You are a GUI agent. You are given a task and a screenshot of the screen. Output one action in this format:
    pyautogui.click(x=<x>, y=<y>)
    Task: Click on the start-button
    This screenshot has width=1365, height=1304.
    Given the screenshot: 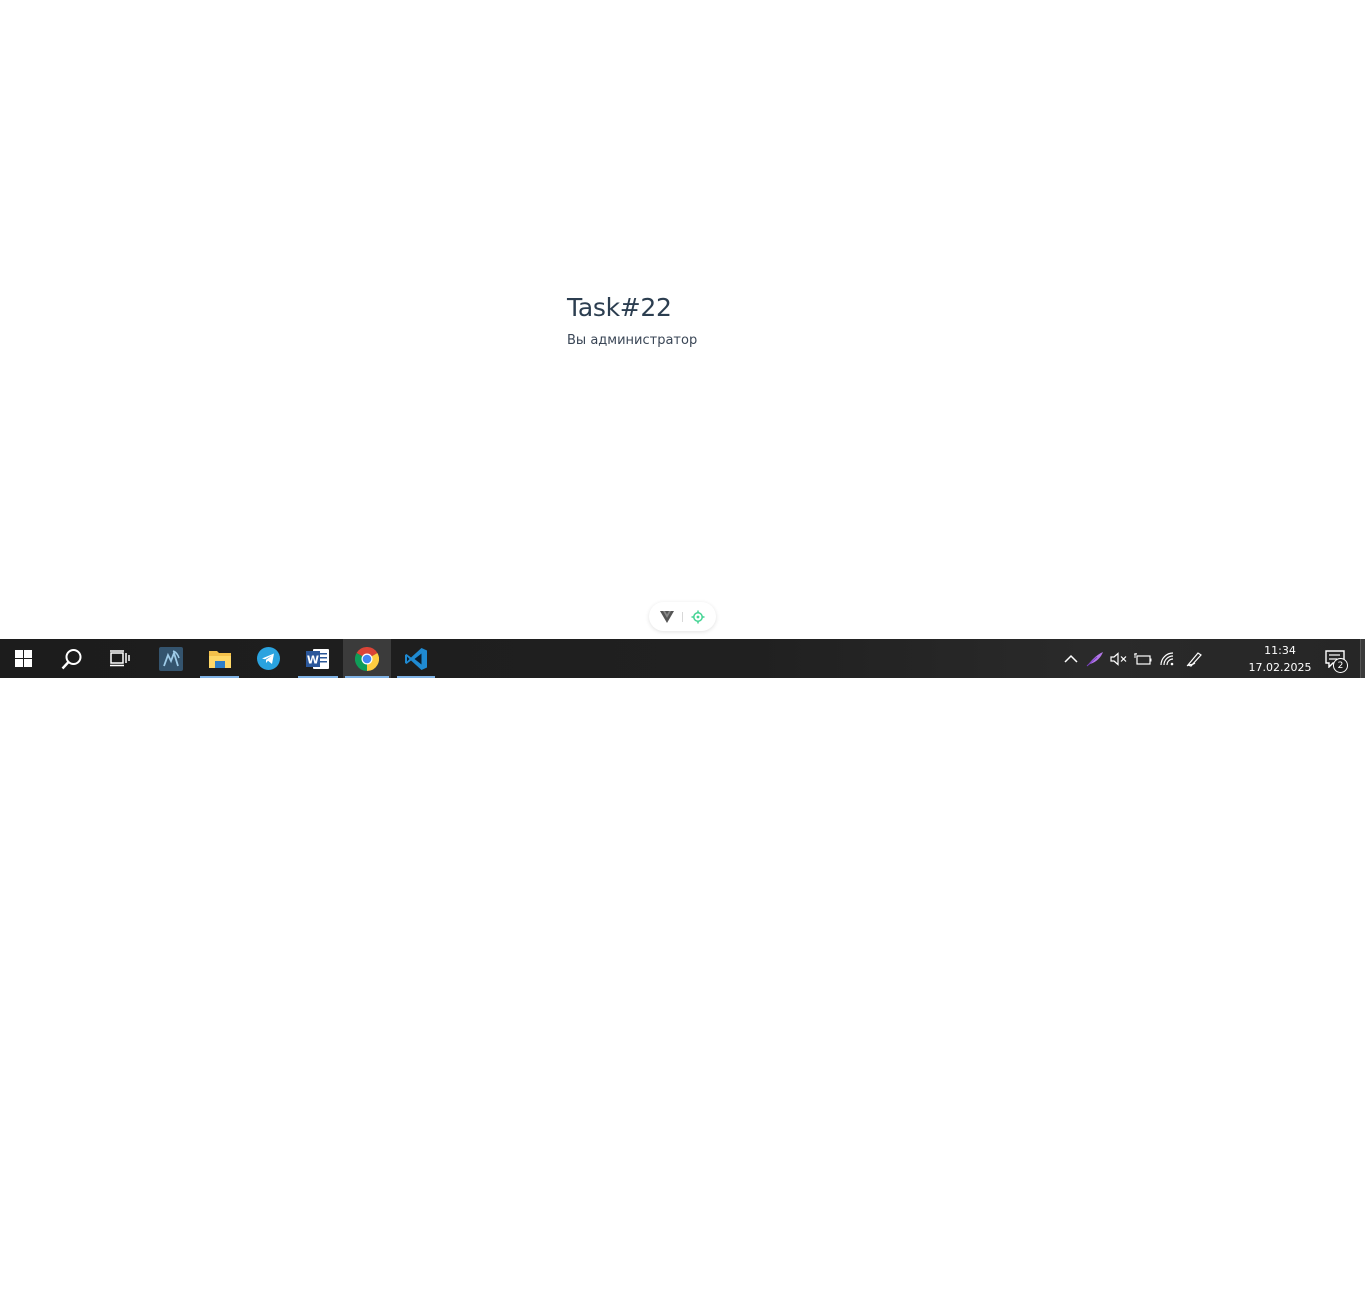 What is the action you would take?
    pyautogui.click(x=23, y=658)
    